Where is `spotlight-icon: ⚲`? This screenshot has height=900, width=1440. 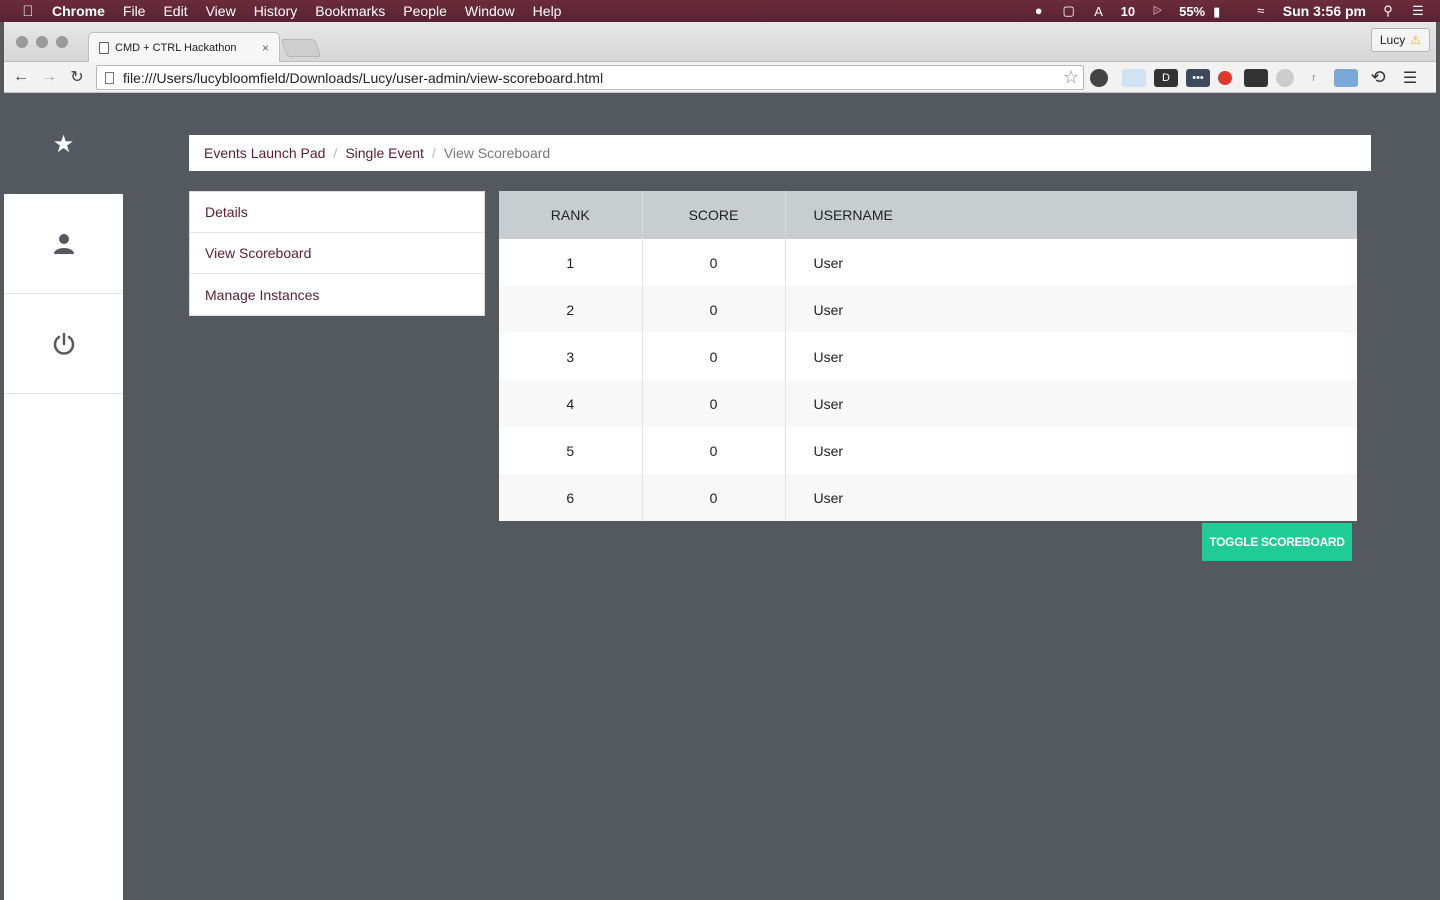 spotlight-icon: ⚲ is located at coordinates (1388, 11).